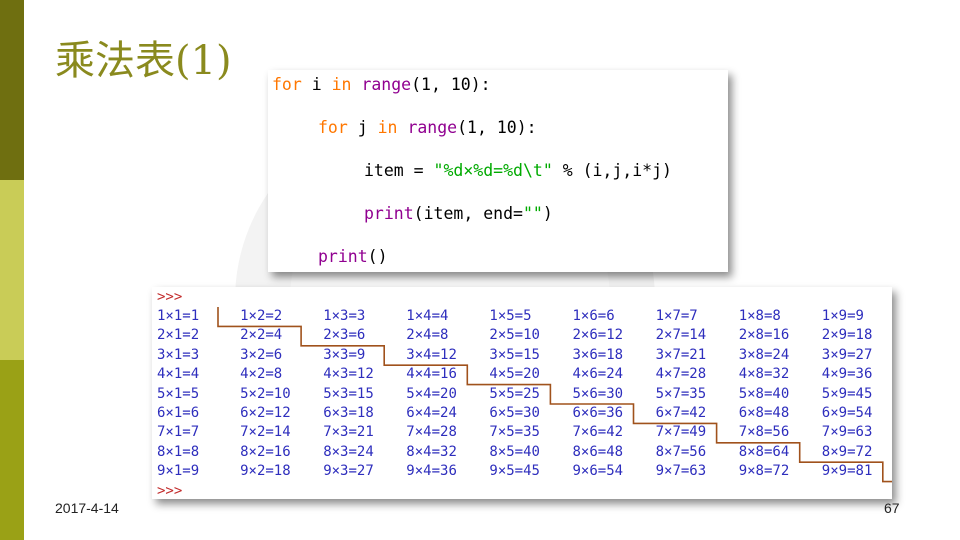 The height and width of the screenshot is (540, 960). I want to click on output-cell-8x6: 8×6=48, so click(598, 451).